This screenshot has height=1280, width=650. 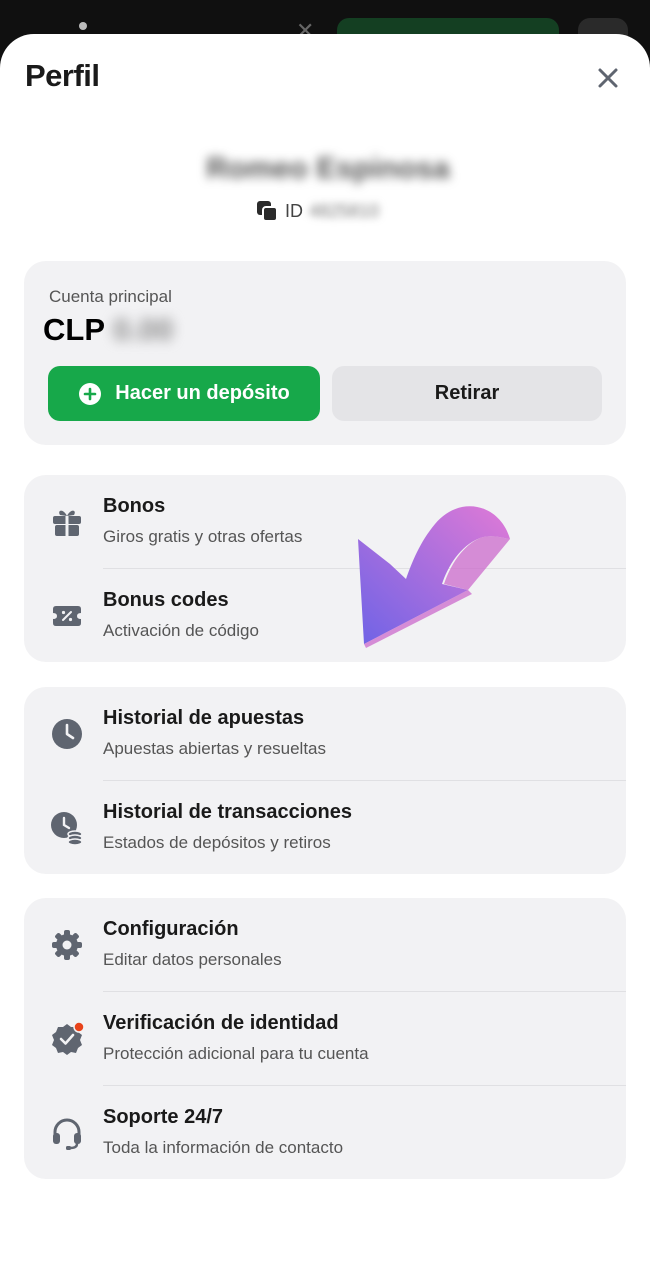 I want to click on username: Romeo Espinosa, so click(x=328, y=168).